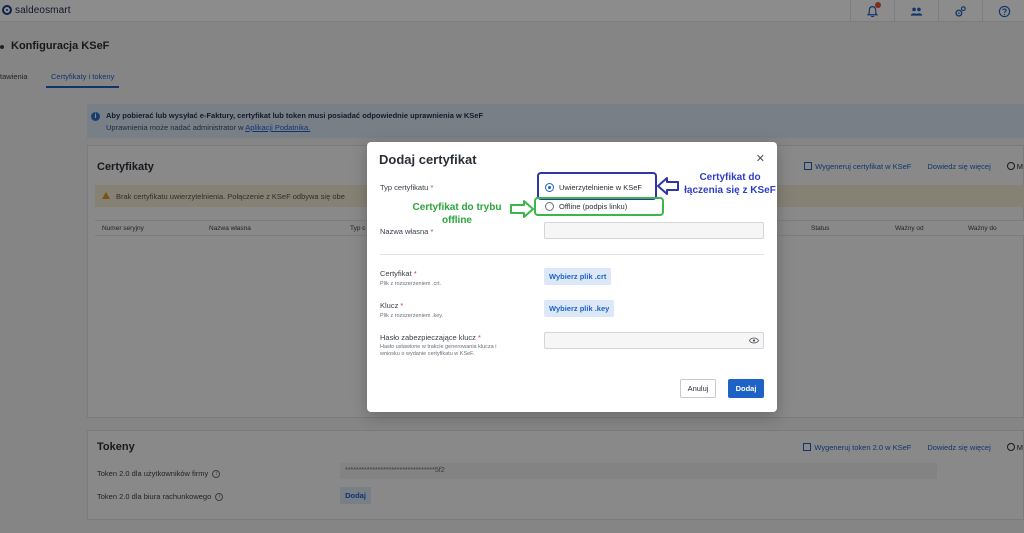  What do you see at coordinates (572, 254) in the screenshot?
I see `divider` at bounding box center [572, 254].